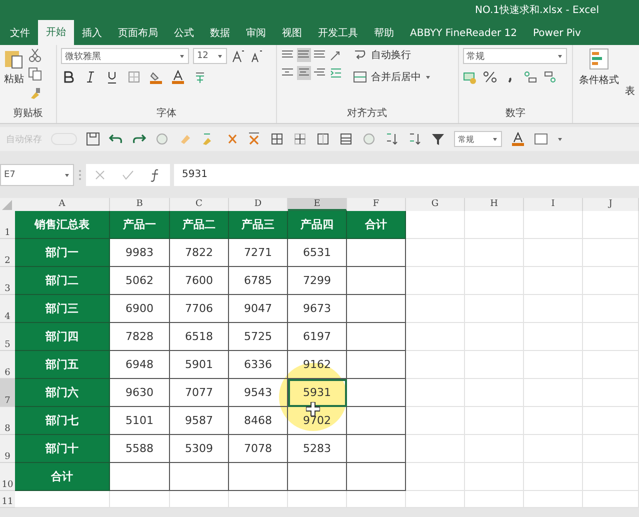 The width and height of the screenshot is (639, 517). Describe the element at coordinates (220, 34) in the screenshot. I see `ribbon-tab: 数据` at that location.